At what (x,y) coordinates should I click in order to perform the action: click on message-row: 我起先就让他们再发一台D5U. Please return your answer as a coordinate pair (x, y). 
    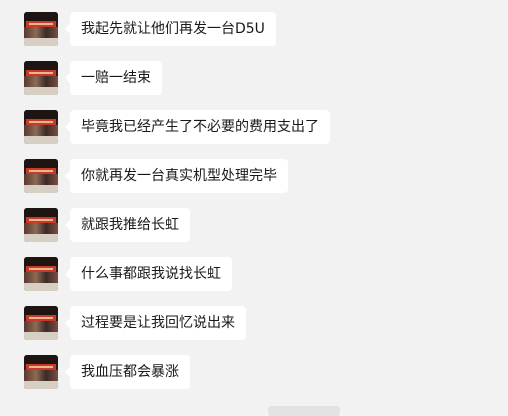
    Looking at the image, I should click on (150, 32).